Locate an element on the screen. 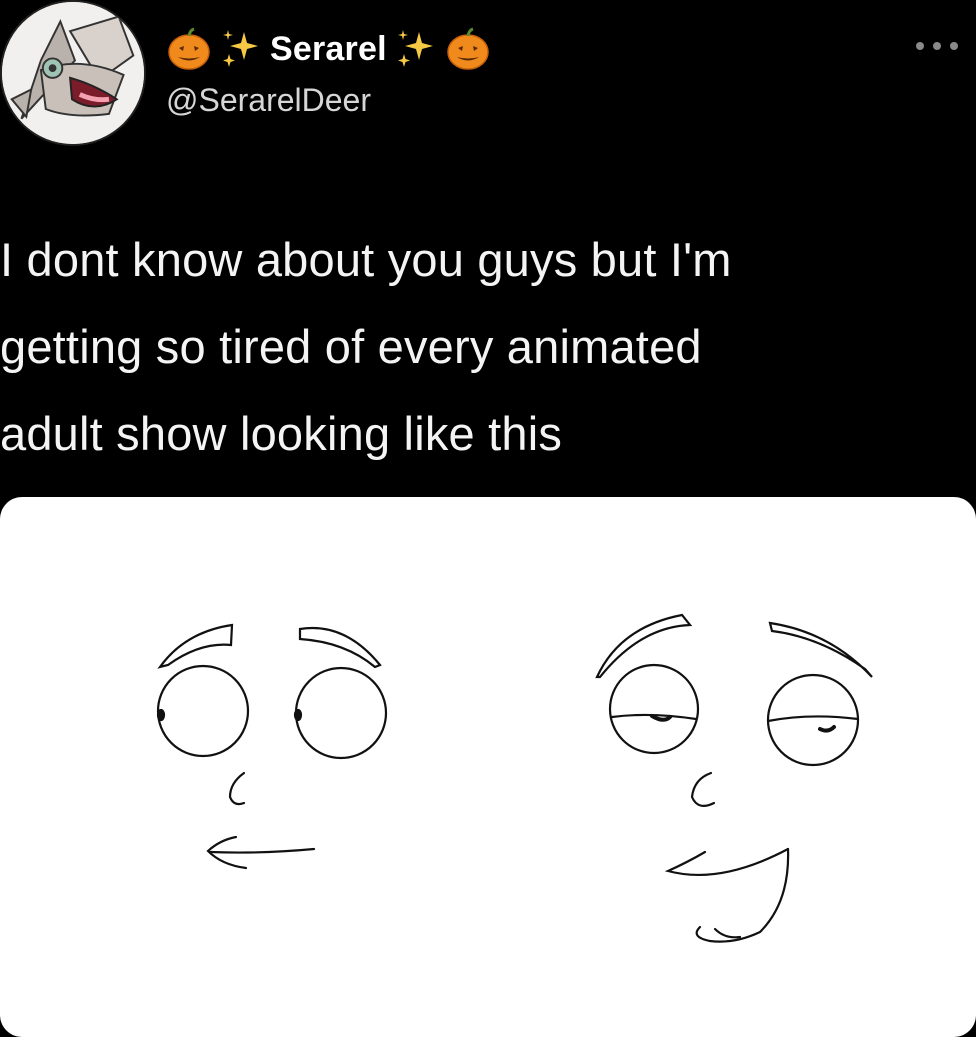 The width and height of the screenshot is (976, 1037). author-name-row: Serarel is located at coordinates (328, 49).